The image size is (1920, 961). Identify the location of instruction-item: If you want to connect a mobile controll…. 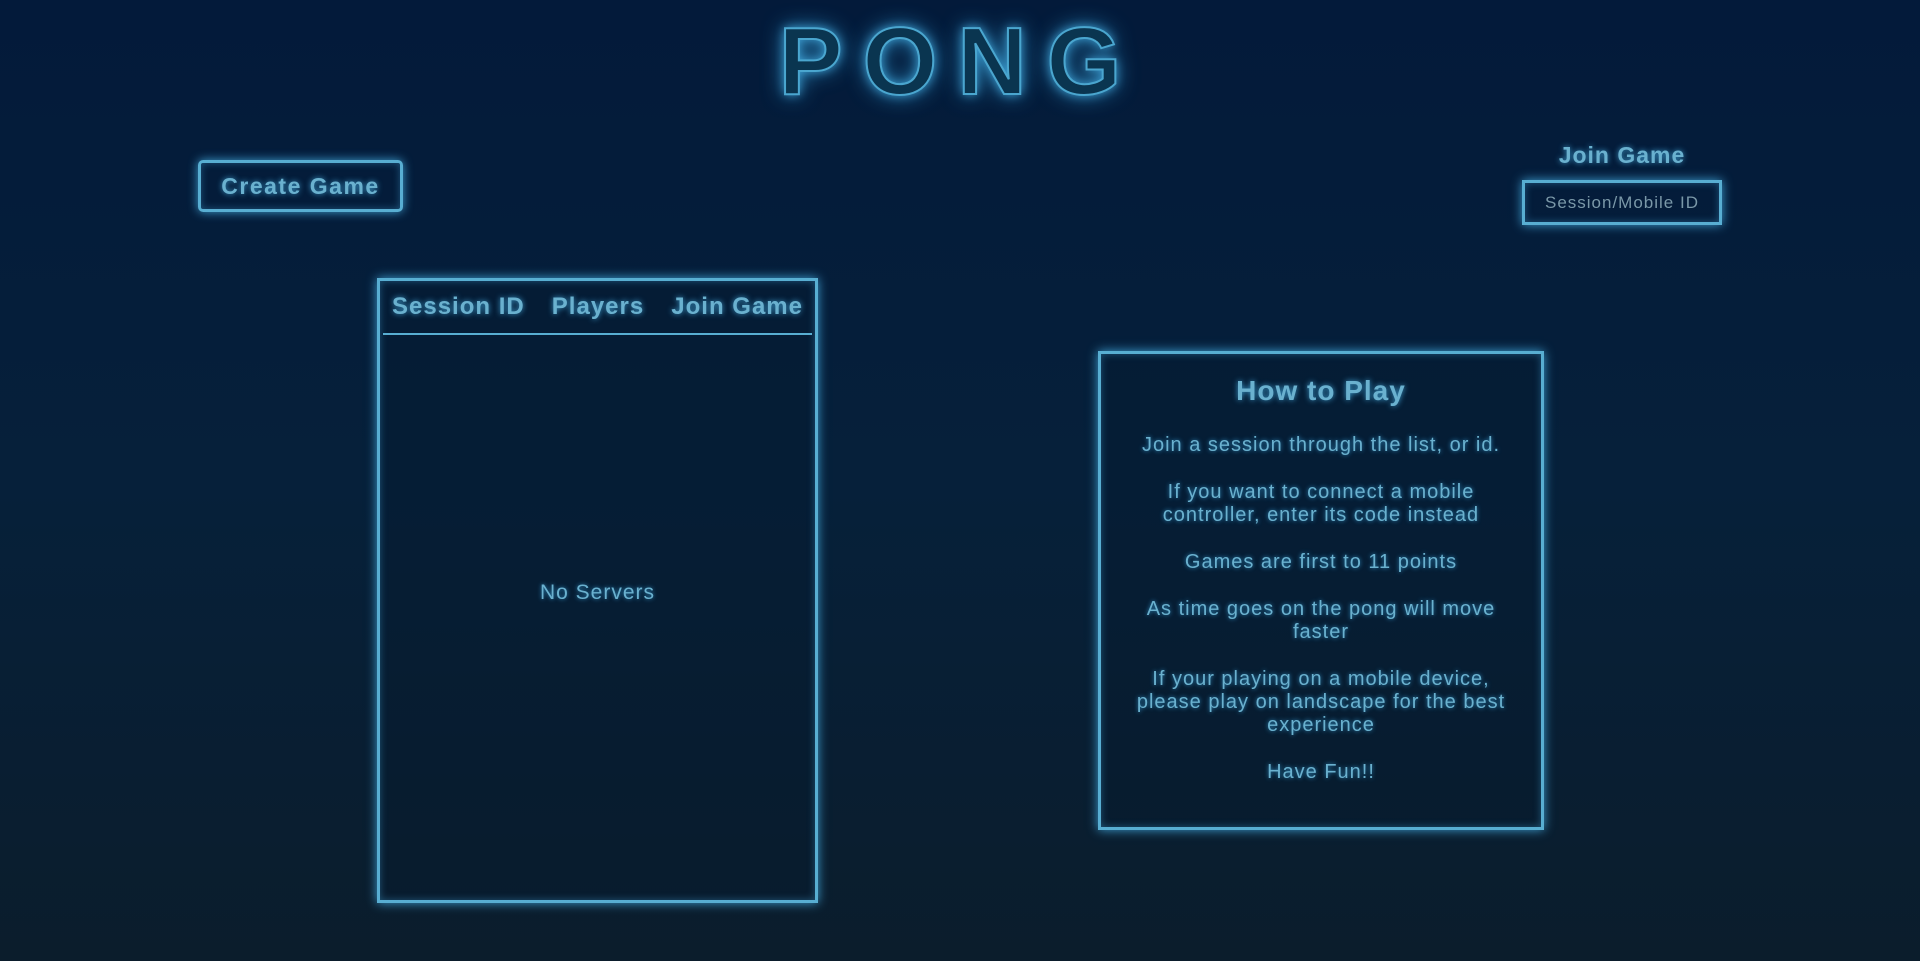
(1321, 503).